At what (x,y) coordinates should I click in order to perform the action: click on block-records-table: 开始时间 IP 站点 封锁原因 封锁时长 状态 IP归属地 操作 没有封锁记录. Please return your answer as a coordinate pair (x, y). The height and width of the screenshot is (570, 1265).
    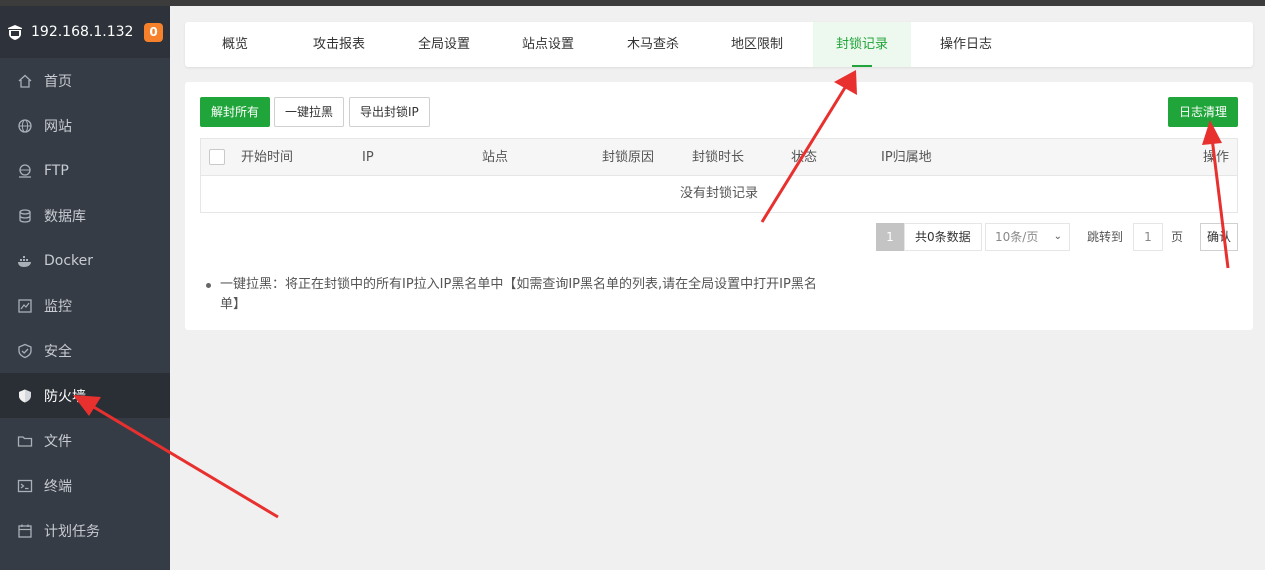
    Looking at the image, I should click on (719, 175).